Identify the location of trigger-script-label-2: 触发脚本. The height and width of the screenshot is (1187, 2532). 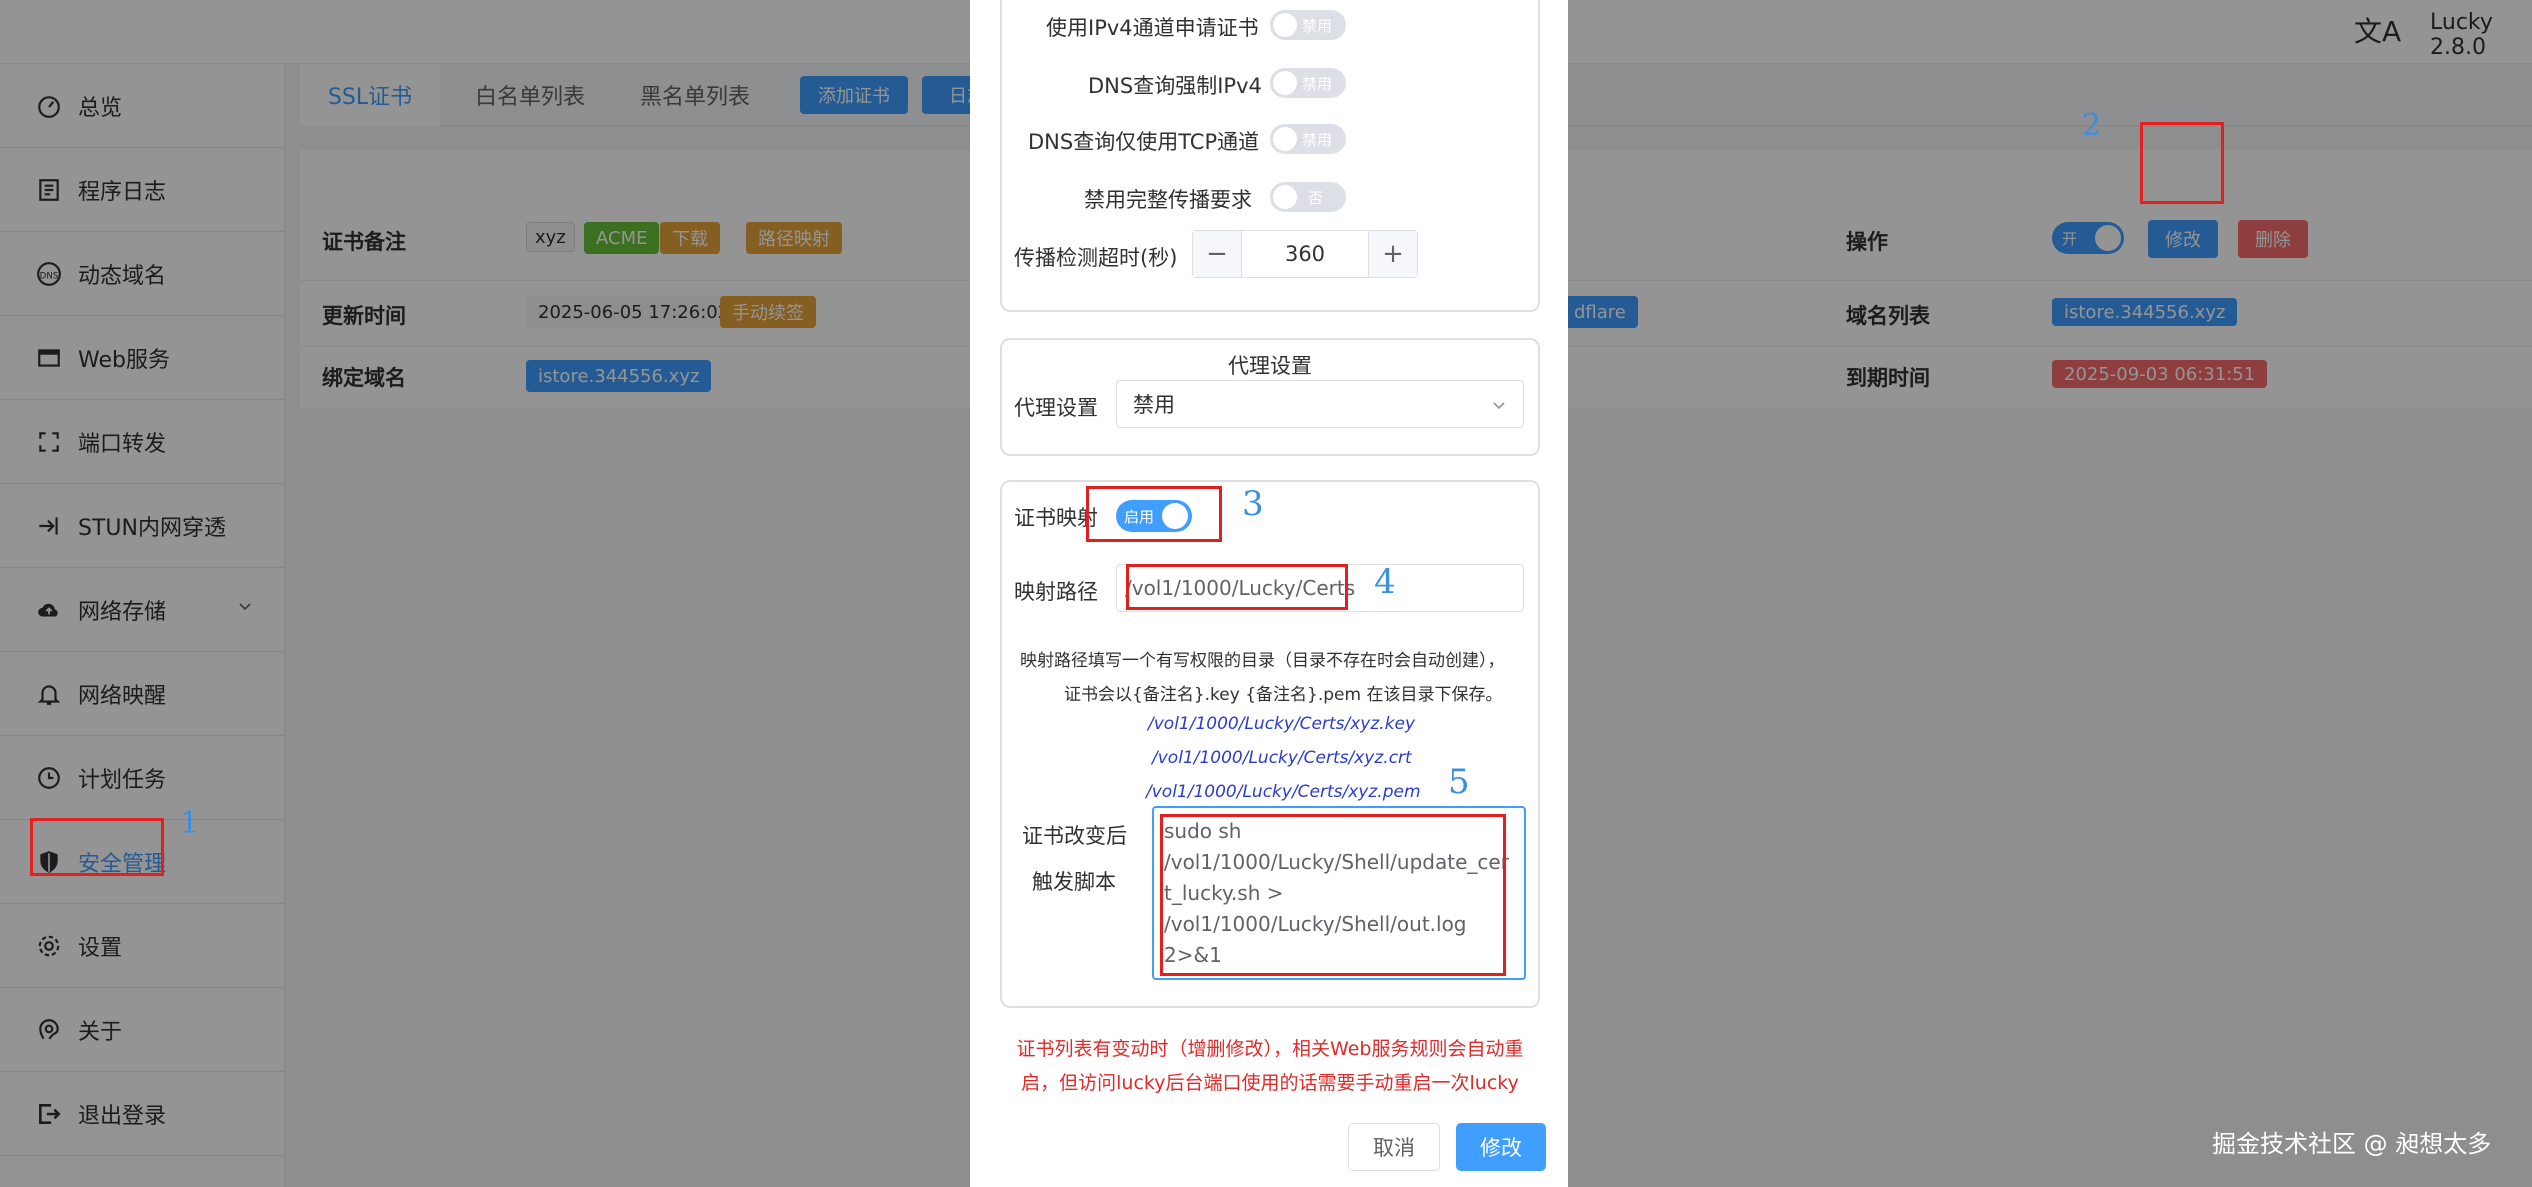
(1074, 882).